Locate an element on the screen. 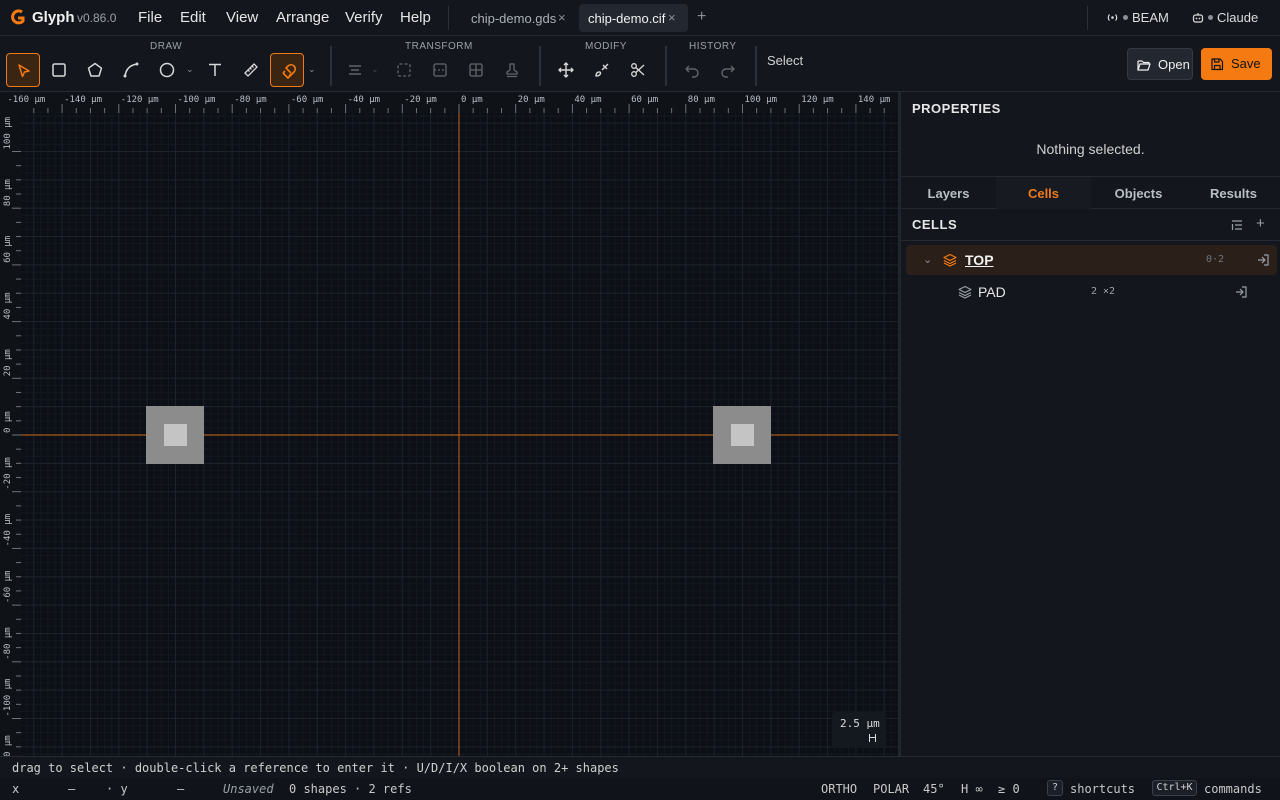 The image size is (1280, 800). ge-indicator: ≥ 0 is located at coordinates (1009, 789).